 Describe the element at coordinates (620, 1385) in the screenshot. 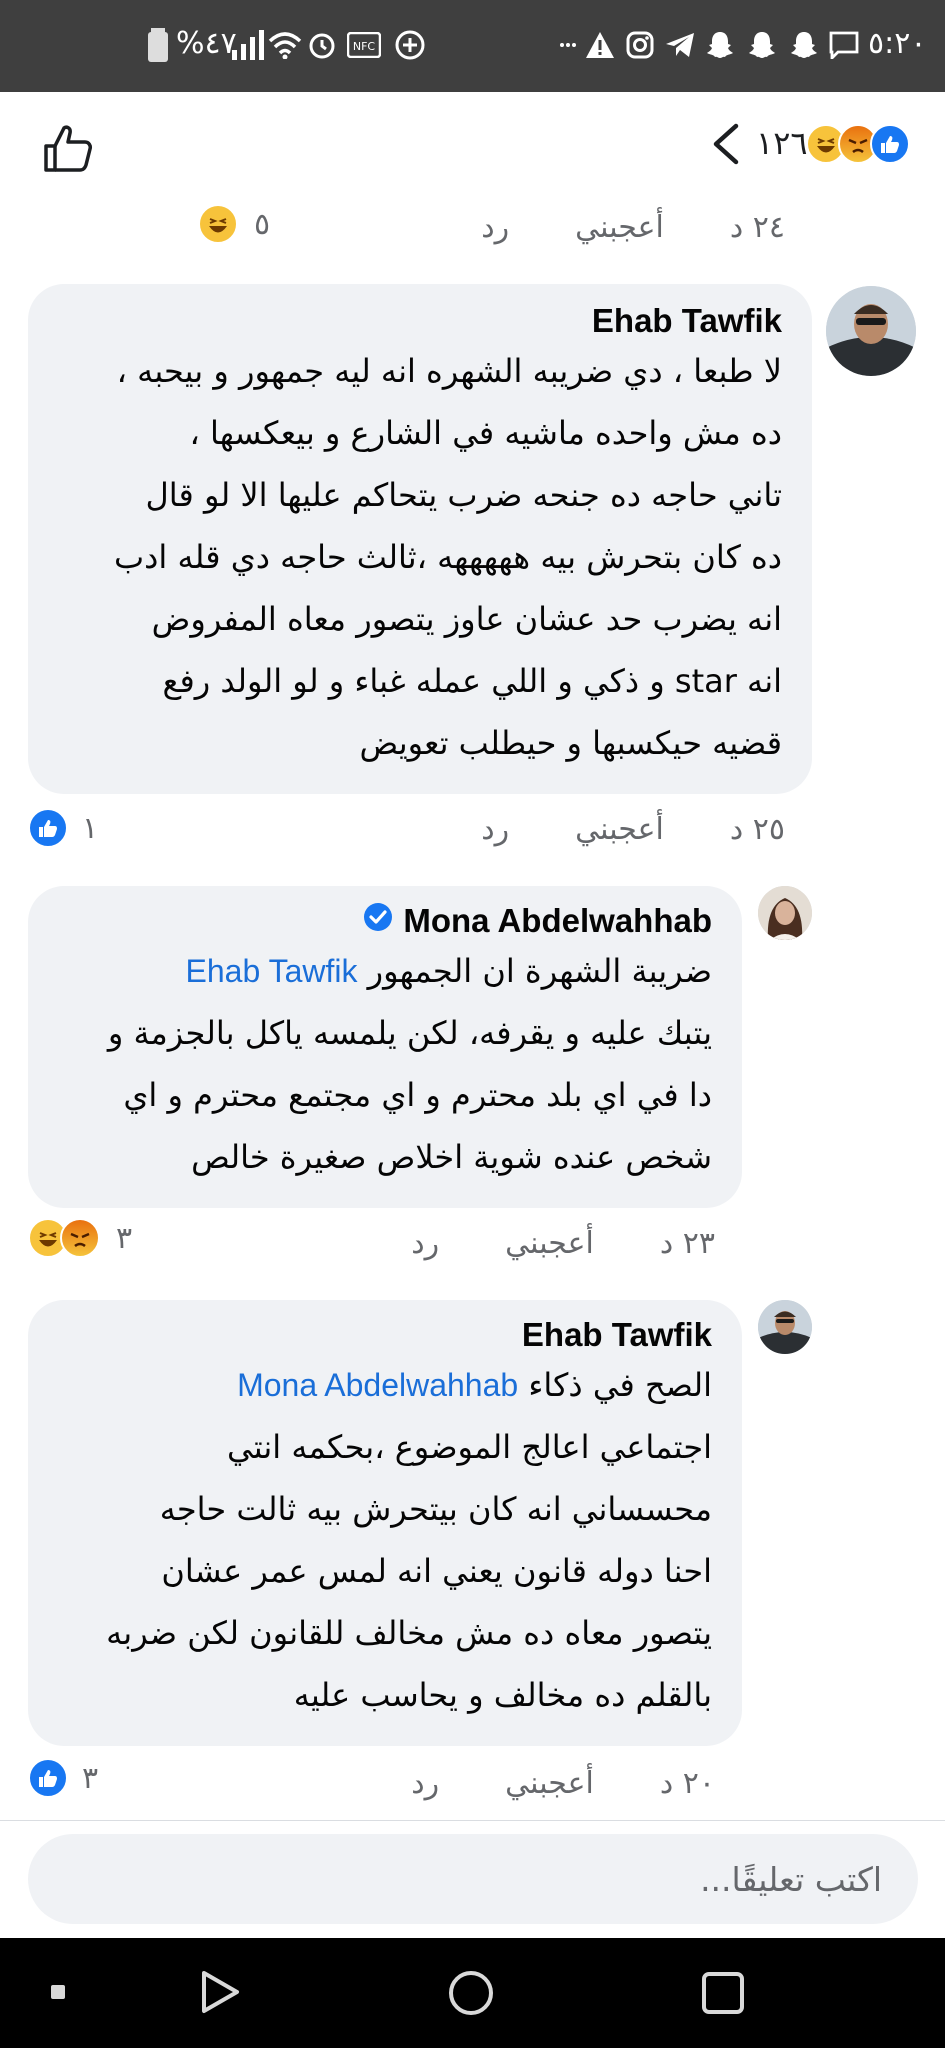

I see `comment-text: الصح في ذكاء` at that location.